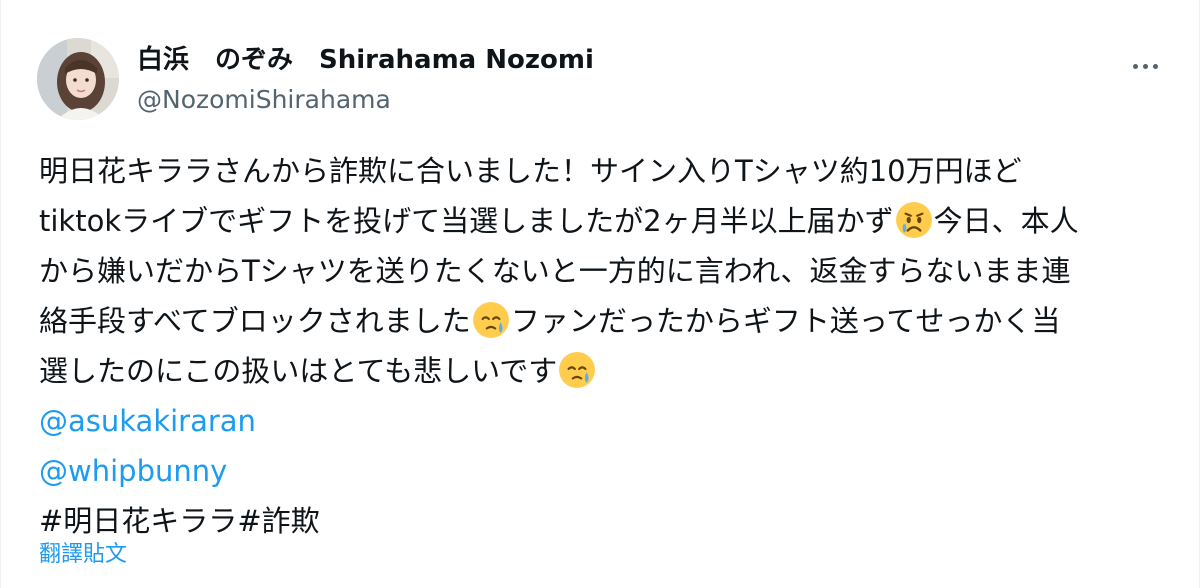  I want to click on avatar, so click(78, 79).